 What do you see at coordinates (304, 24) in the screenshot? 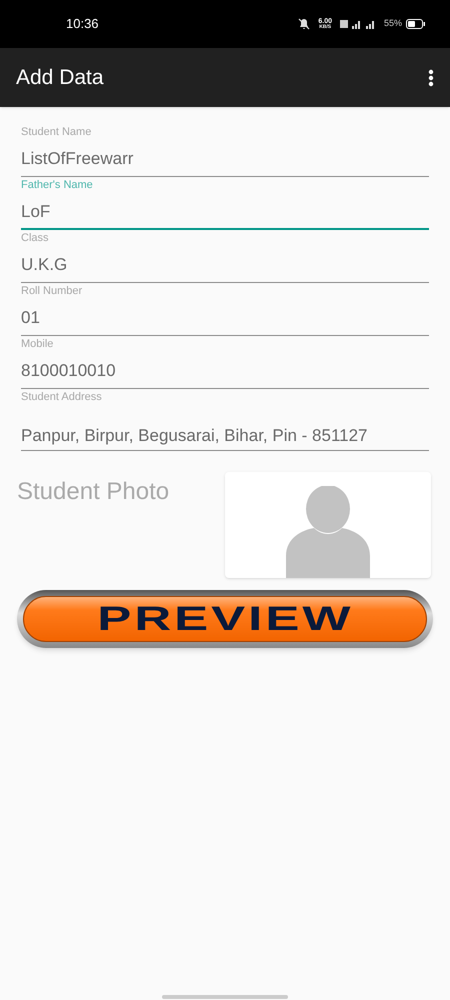
I see `mute-icon` at bounding box center [304, 24].